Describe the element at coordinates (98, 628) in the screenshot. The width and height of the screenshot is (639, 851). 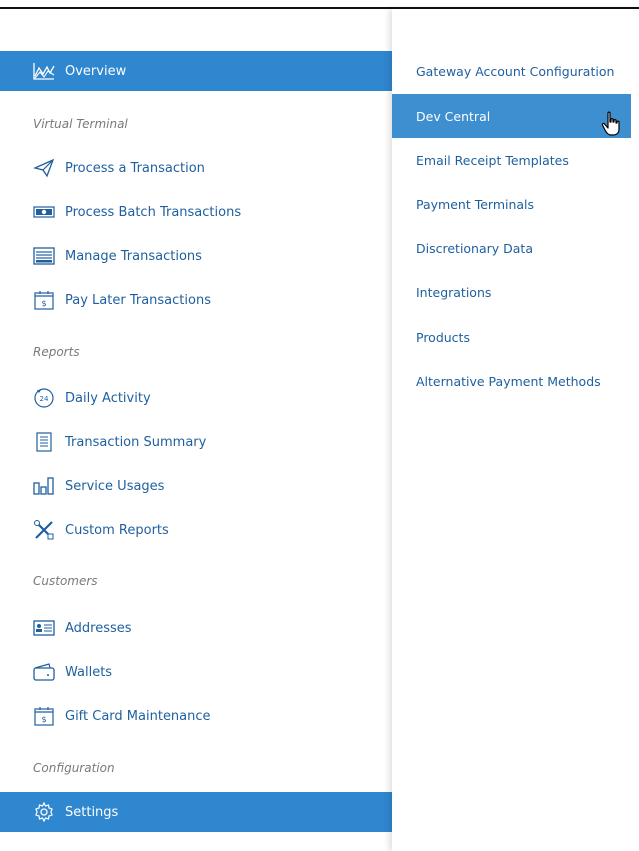
I see `sidebar-item-label: Addresses` at that location.